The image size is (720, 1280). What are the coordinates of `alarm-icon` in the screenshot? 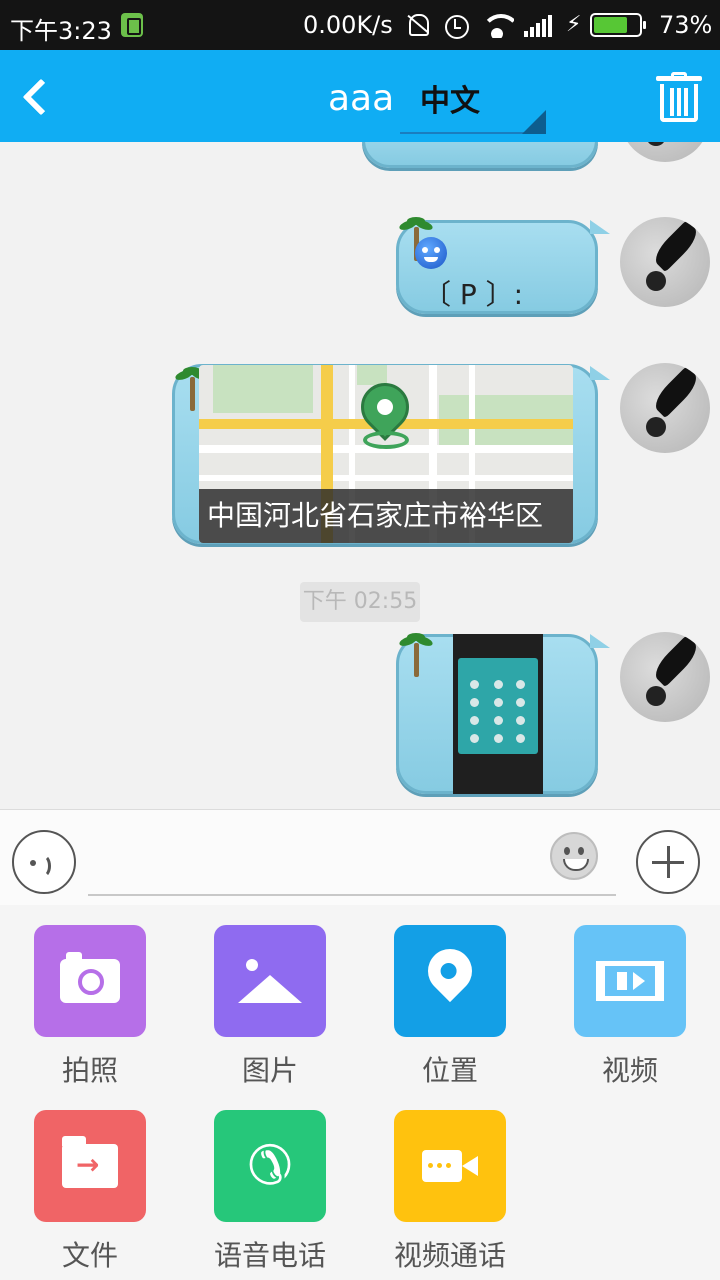 It's located at (456, 25).